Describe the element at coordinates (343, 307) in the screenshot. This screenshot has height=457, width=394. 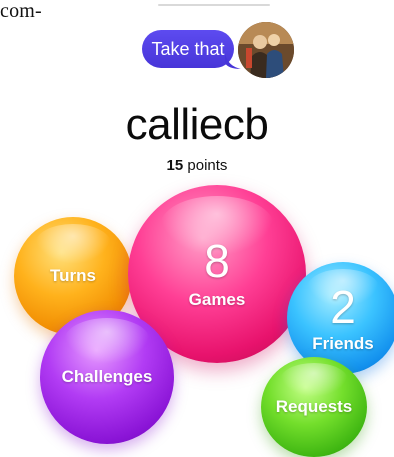
I see `friends-count: 2` at that location.